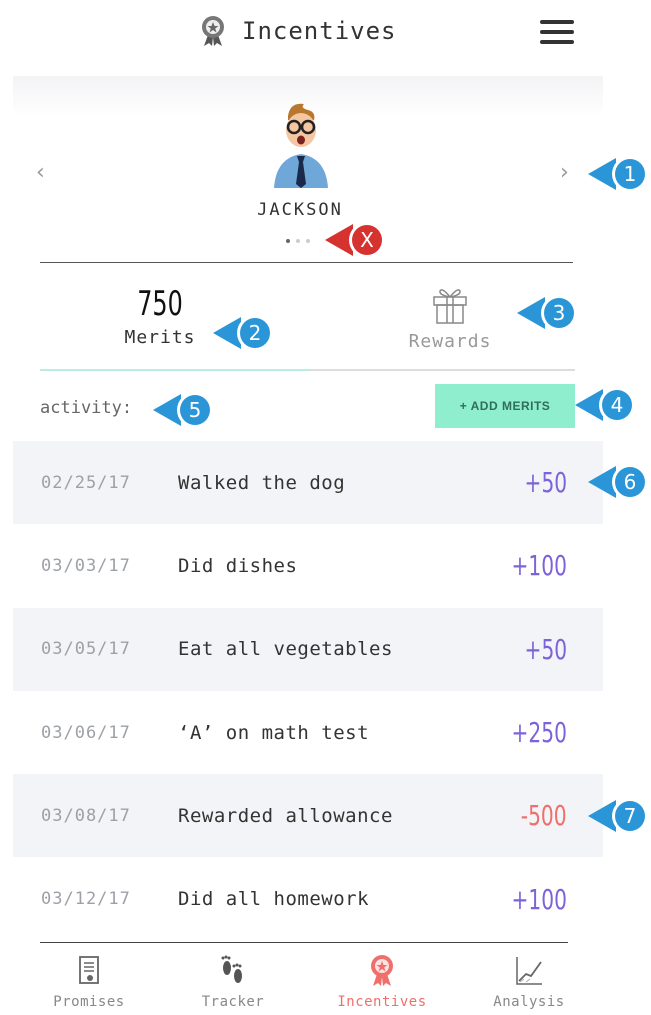 This screenshot has height=1015, width=651. I want to click on callout-marker: X, so click(355, 240).